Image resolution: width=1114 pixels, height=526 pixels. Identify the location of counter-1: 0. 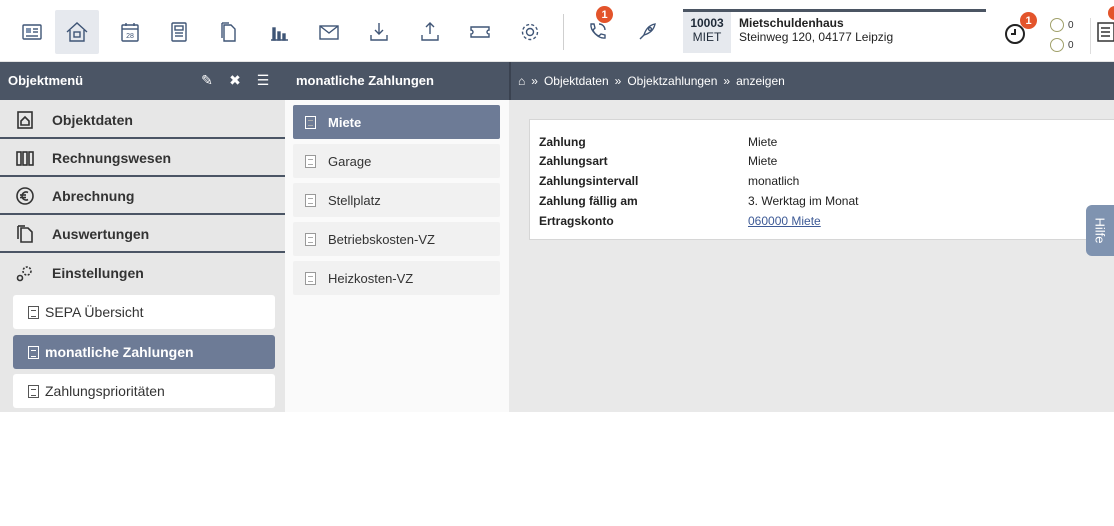
(1062, 25).